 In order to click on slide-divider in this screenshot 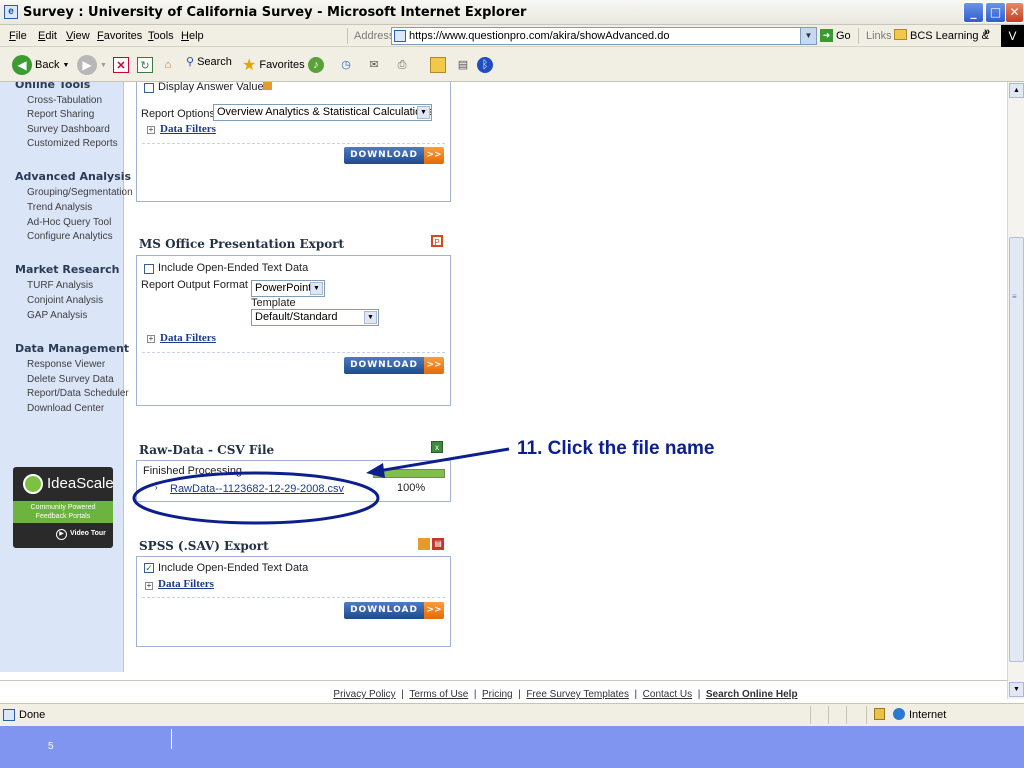, I will do `click(171, 739)`.